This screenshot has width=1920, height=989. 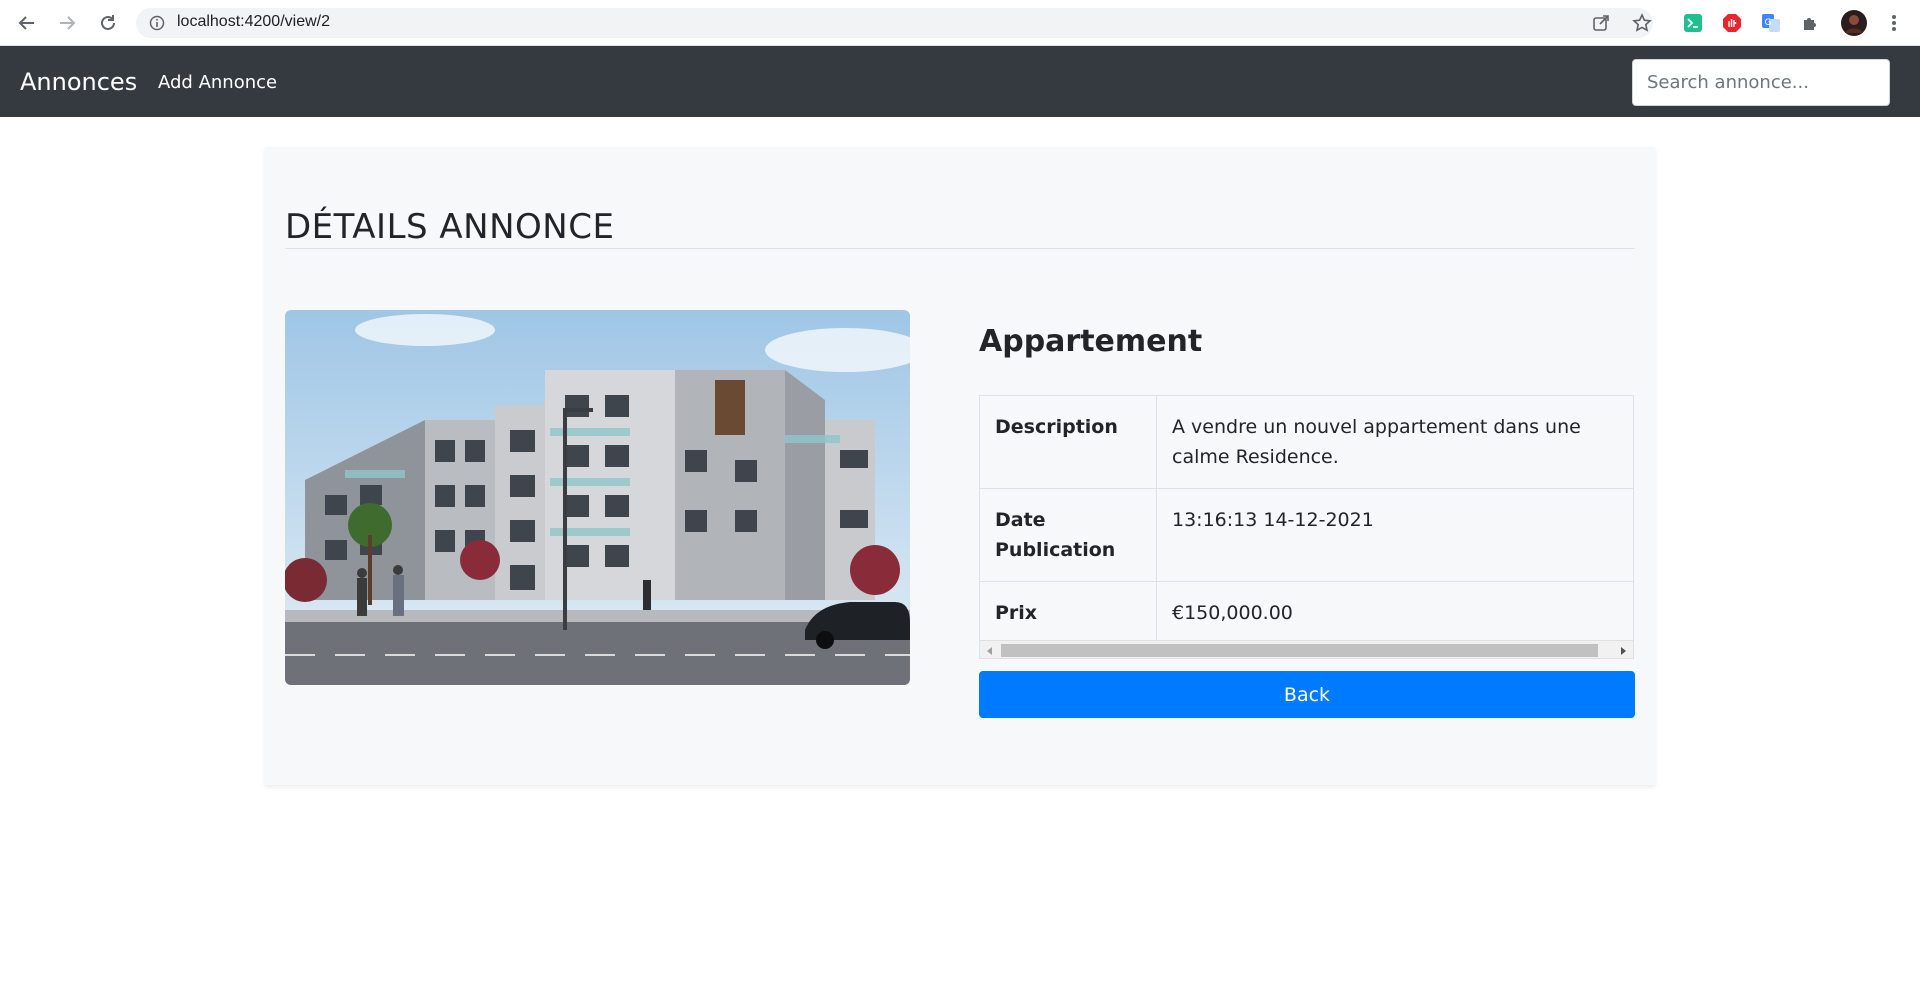 I want to click on profile-avatar, so click(x=1854, y=23).